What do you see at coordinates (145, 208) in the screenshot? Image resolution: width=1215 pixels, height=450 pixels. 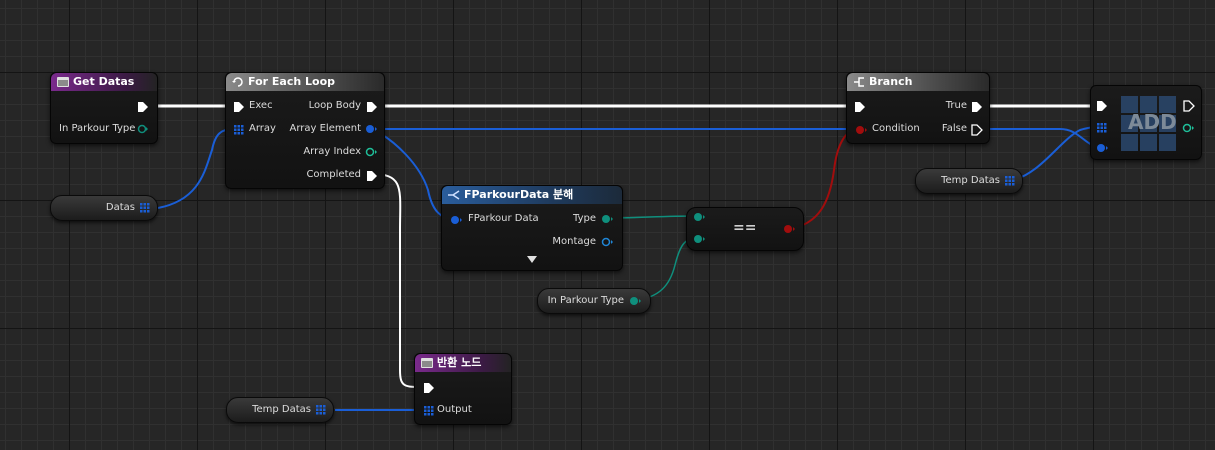 I see `datas-array-pin` at bounding box center [145, 208].